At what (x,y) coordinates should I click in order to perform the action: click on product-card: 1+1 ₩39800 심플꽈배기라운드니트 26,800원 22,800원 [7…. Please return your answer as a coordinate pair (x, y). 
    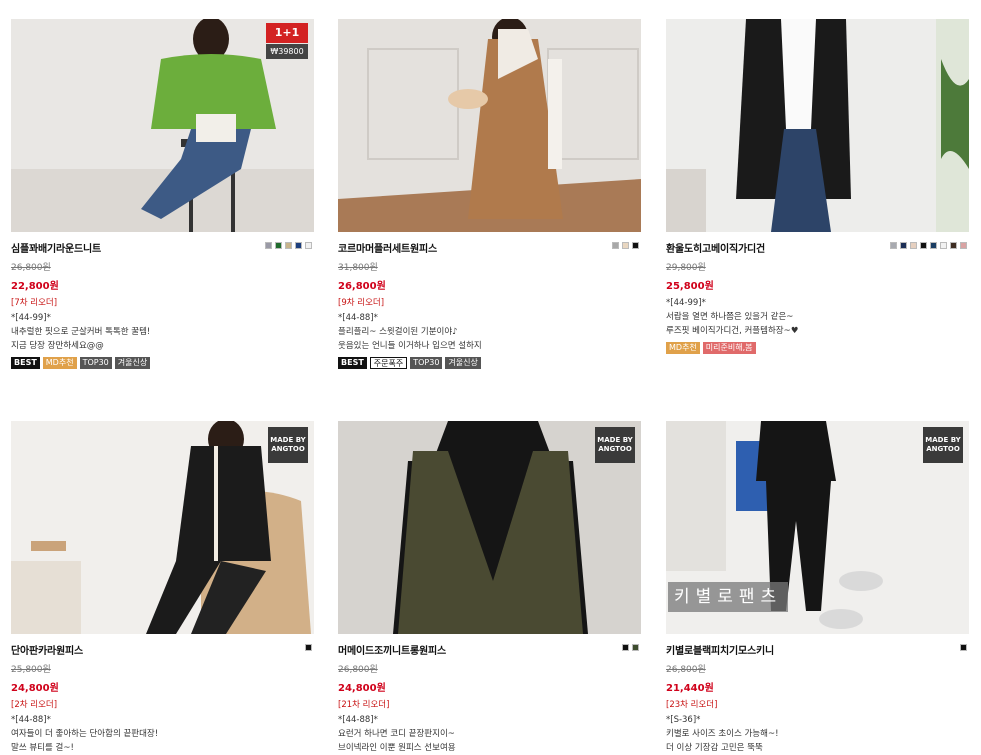
    Looking at the image, I should click on (162, 194).